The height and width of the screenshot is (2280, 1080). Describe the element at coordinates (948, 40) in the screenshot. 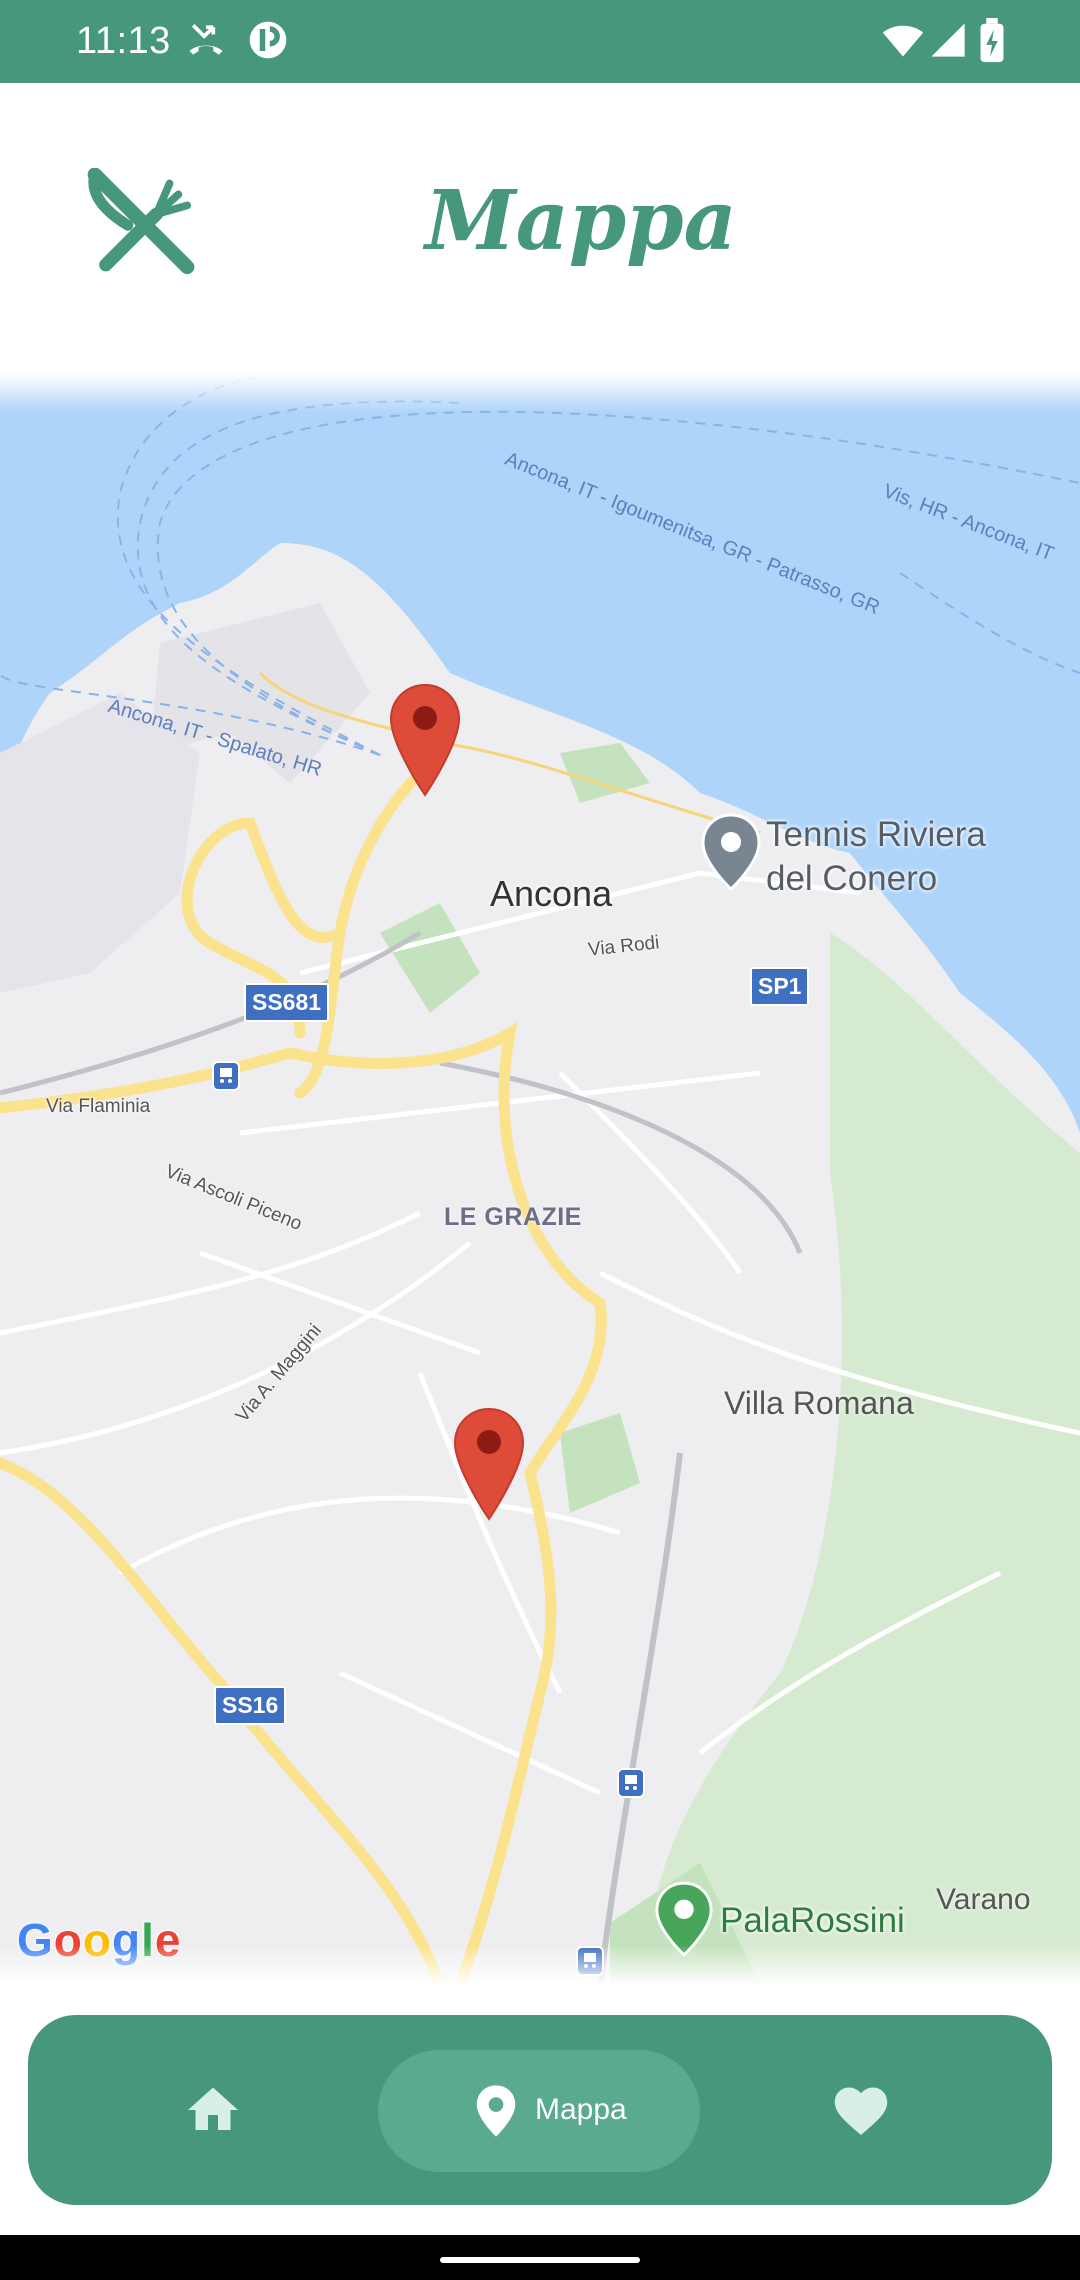

I see `signal-icon` at that location.